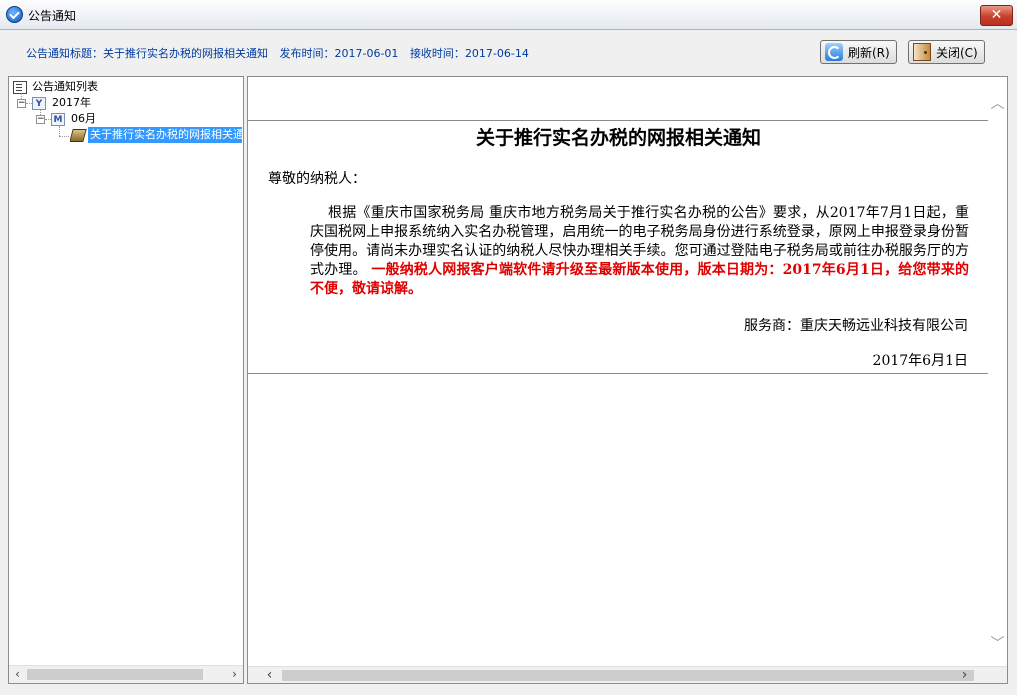 This screenshot has height=695, width=1017. Describe the element at coordinates (869, 52) in the screenshot. I see `refresh-button-label: 刷新(R)` at that location.